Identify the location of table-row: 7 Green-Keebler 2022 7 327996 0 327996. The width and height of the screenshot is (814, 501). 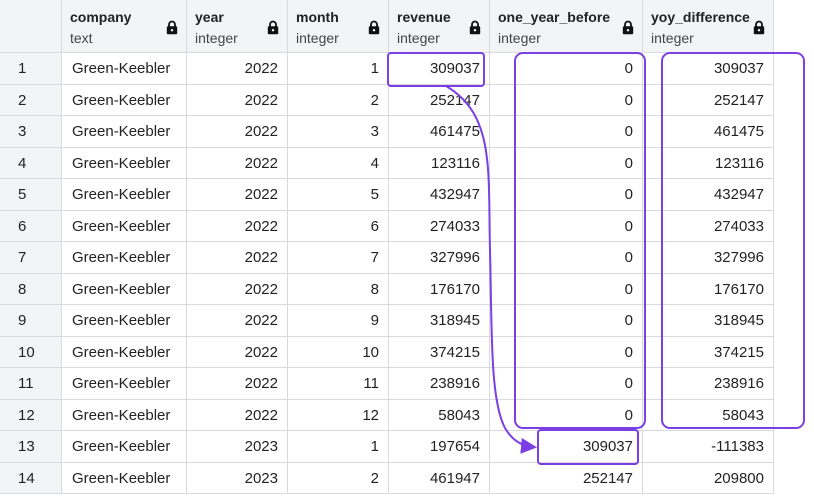
(387, 258).